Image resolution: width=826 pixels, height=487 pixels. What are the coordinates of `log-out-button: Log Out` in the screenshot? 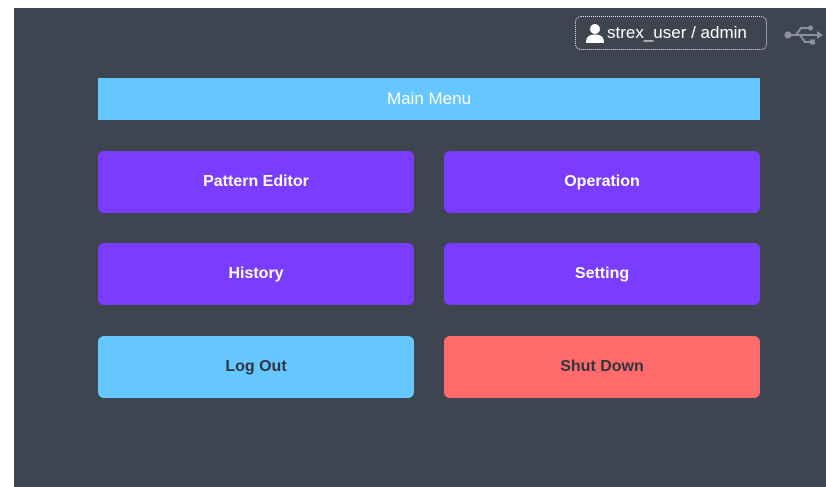 It's located at (256, 367).